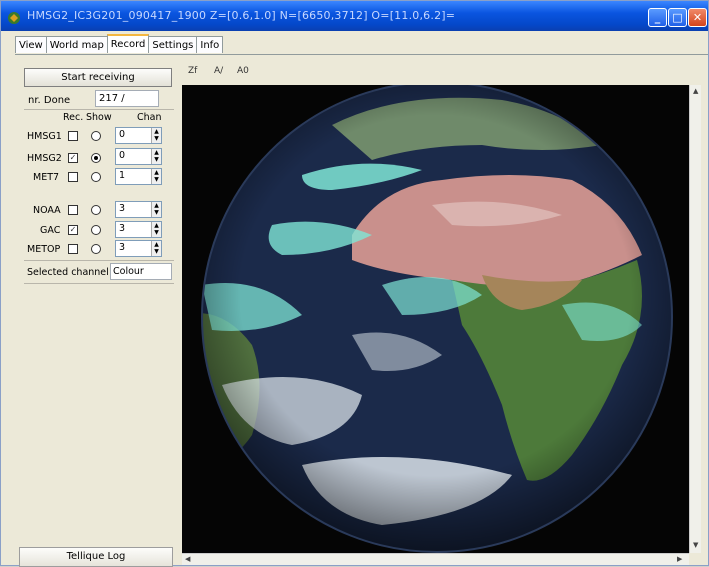 The image size is (709, 567). I want to click on maximize-button: □, so click(677, 17).